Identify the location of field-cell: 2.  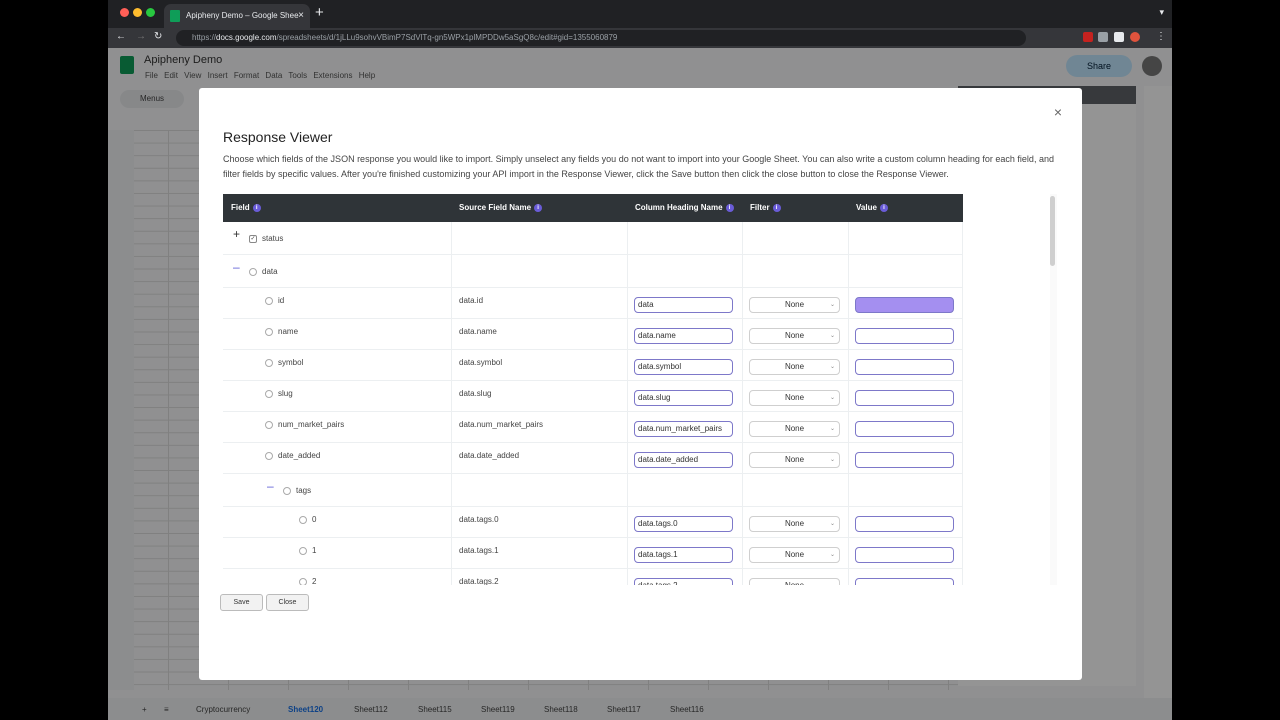
(307, 581).